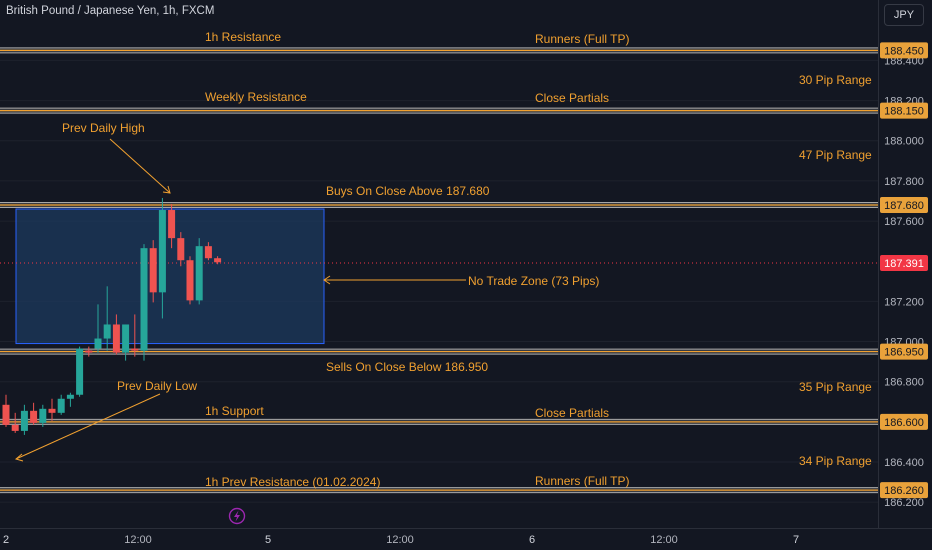 The image size is (932, 550). Describe the element at coordinates (835, 387) in the screenshot. I see `range-35-label: 35 Pip Range` at that location.